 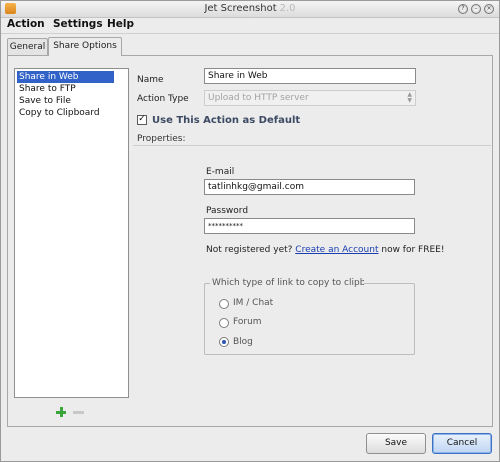 What do you see at coordinates (309, 187) in the screenshot?
I see `email-field: tatlinhkg@gmail.com` at bounding box center [309, 187].